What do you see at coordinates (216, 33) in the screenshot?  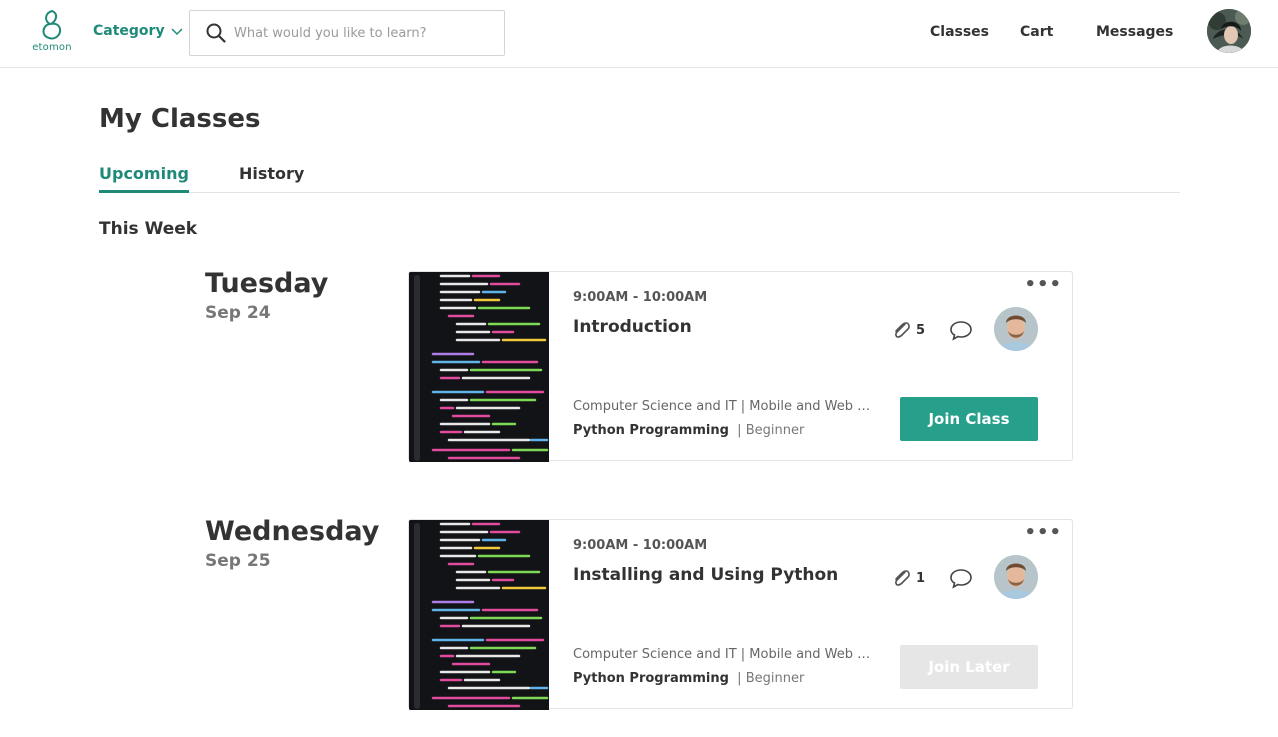 I see `search-icon` at bounding box center [216, 33].